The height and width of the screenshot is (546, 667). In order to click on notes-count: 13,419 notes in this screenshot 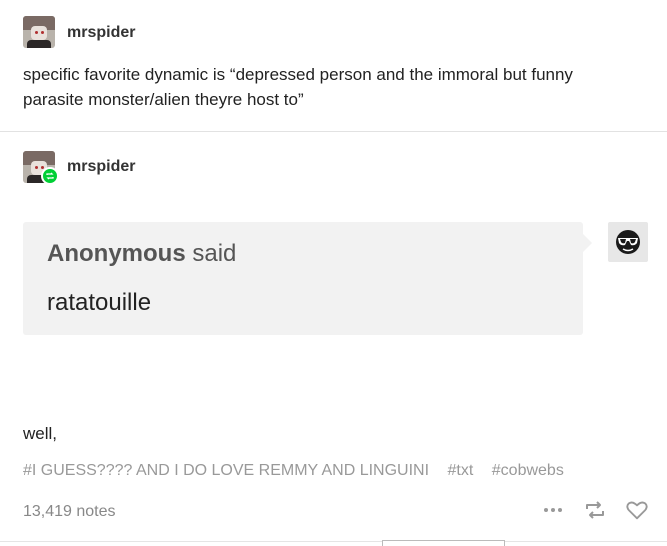, I will do `click(69, 512)`.